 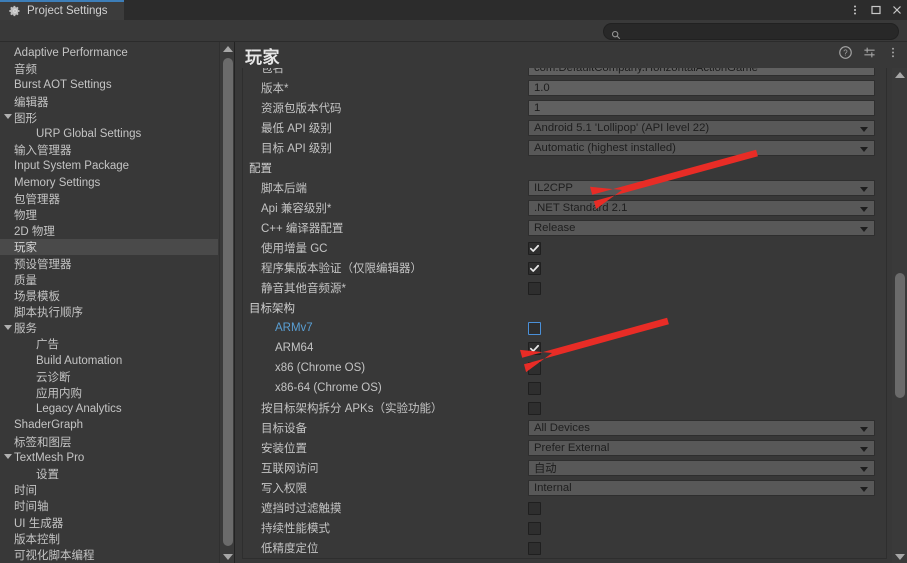 I want to click on sidebar-scrollbar, so click(x=226, y=302).